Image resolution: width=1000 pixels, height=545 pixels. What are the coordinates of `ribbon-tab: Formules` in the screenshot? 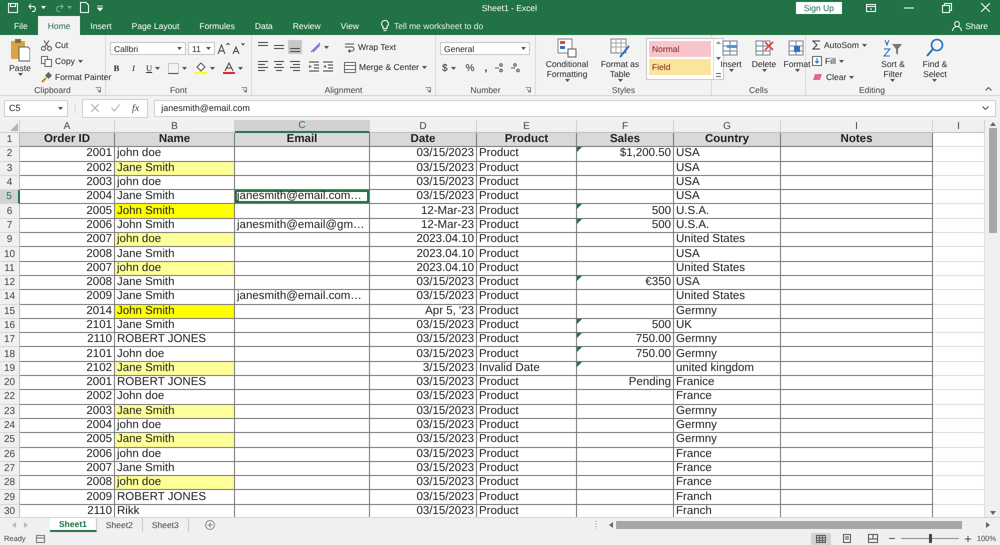 It's located at (217, 25).